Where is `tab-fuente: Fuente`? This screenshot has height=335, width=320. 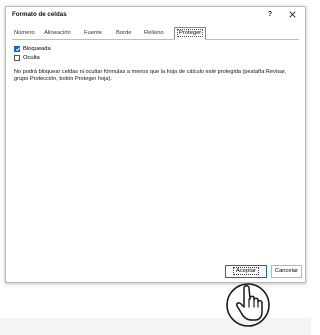 tab-fuente: Fuente is located at coordinates (93, 33).